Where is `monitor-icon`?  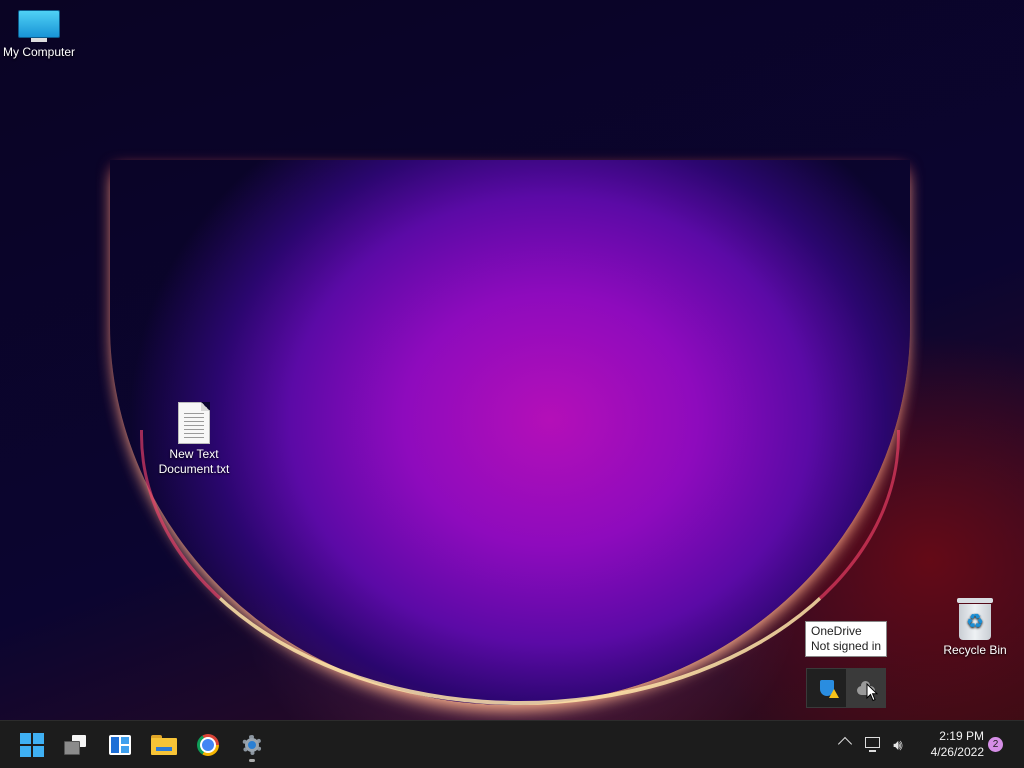
monitor-icon is located at coordinates (39, 26).